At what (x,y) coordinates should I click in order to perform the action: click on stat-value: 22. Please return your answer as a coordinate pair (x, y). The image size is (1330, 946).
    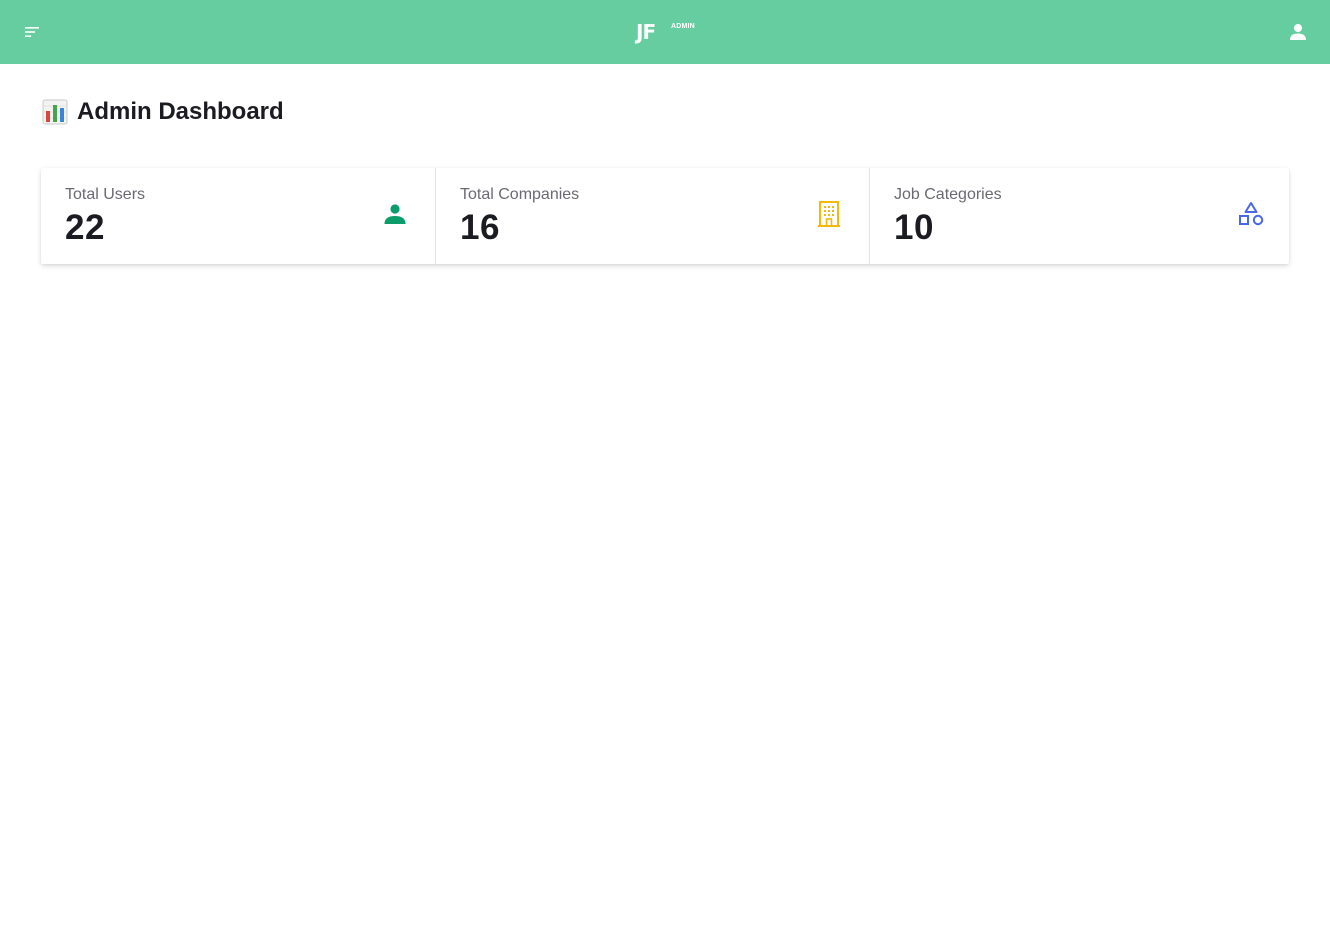
    Looking at the image, I should click on (85, 227).